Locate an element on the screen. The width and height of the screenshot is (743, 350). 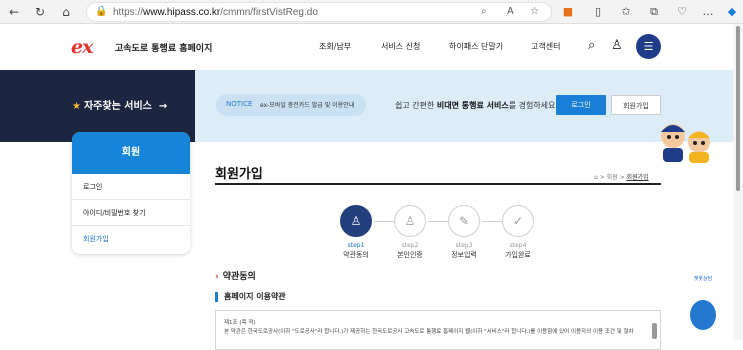
menu-button: ☰ is located at coordinates (648, 46).